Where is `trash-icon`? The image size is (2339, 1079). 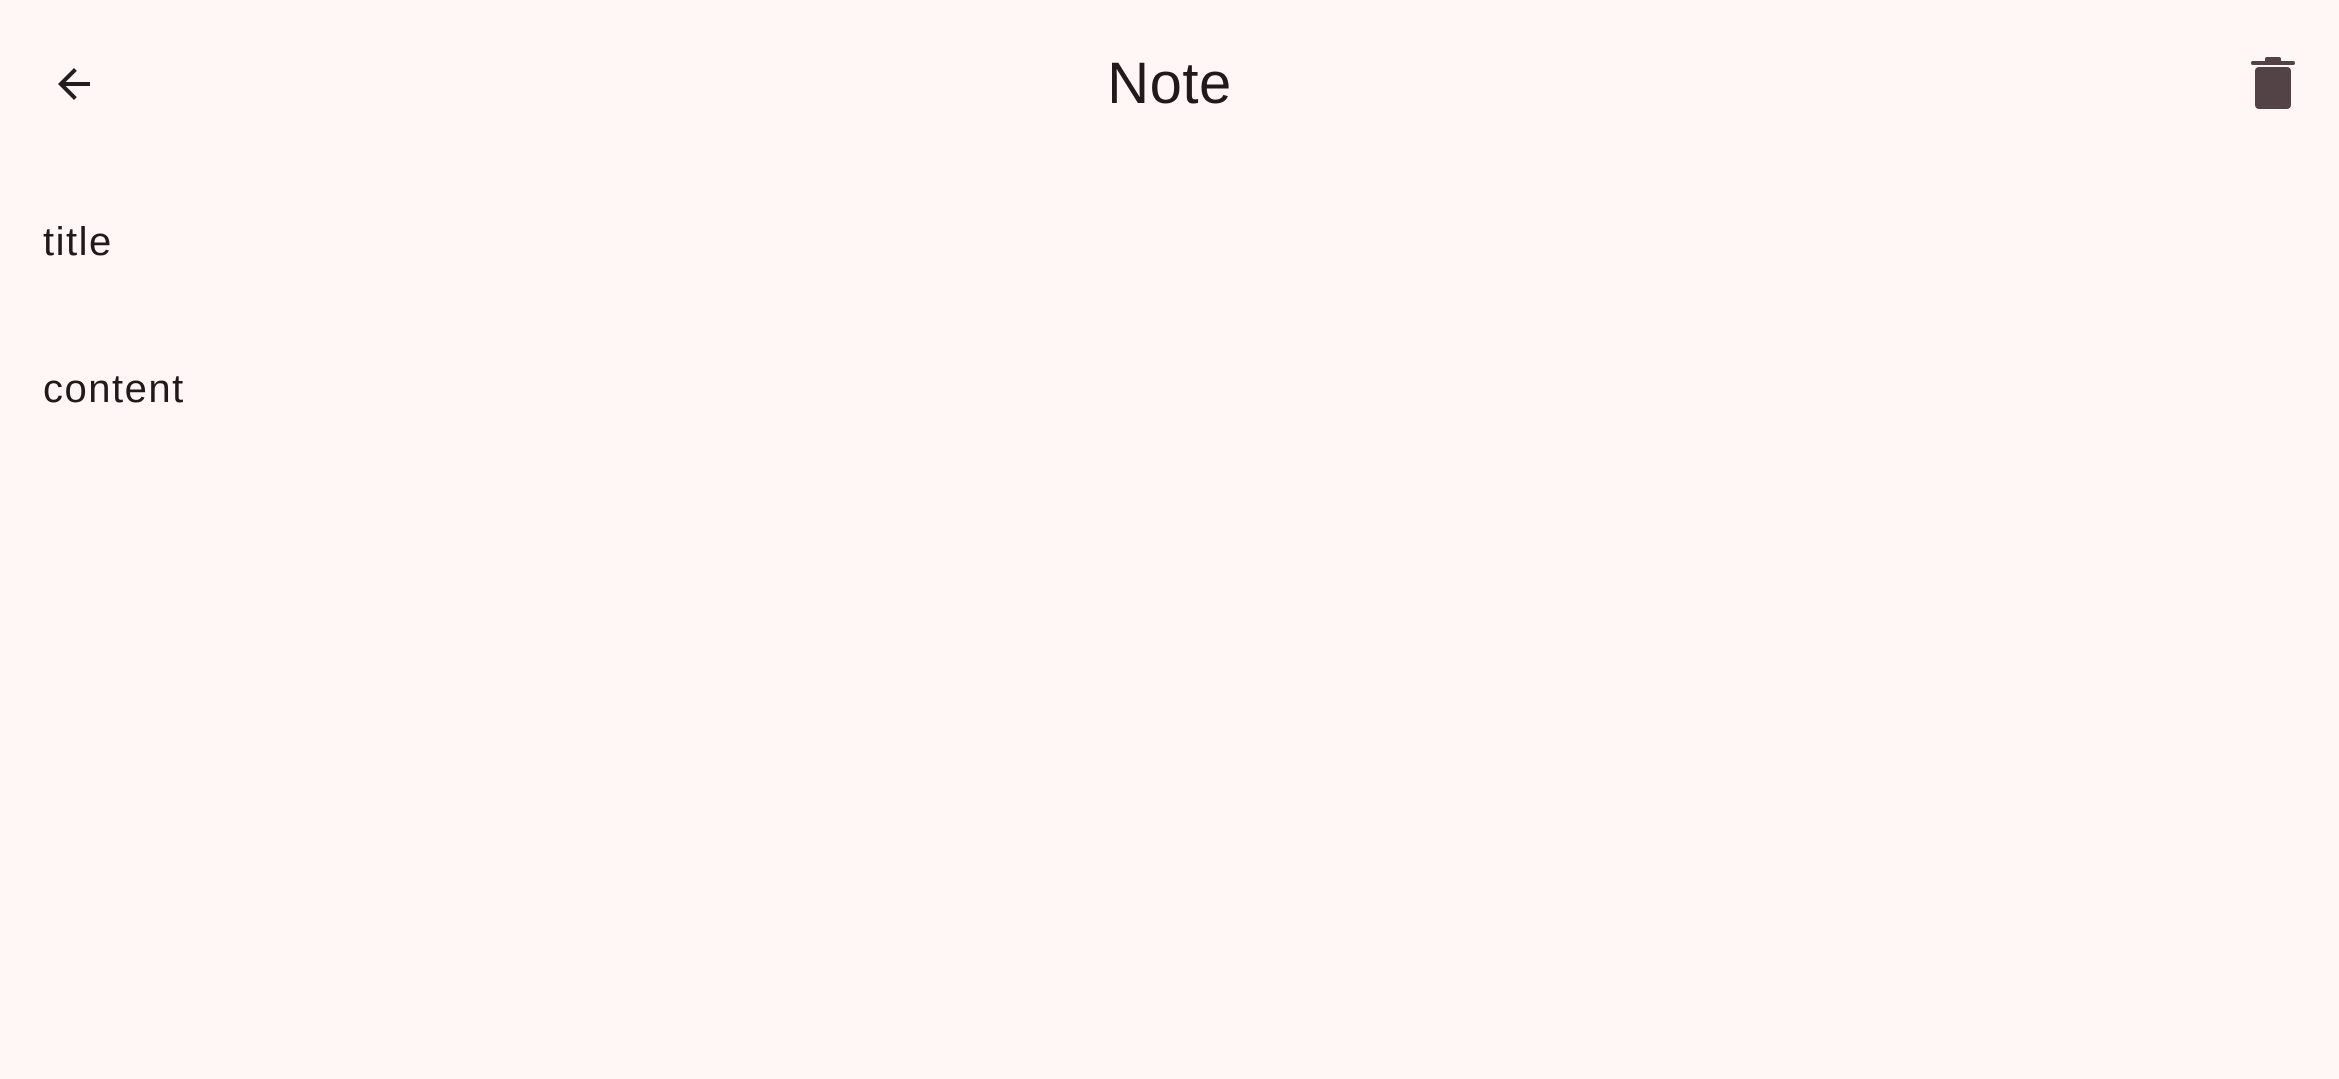 trash-icon is located at coordinates (2273, 83).